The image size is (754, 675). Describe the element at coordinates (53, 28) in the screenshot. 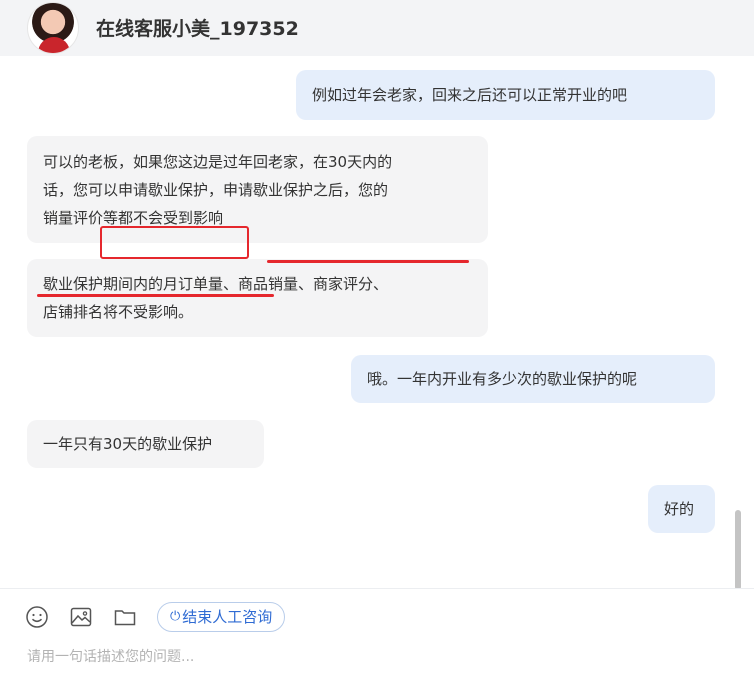

I see `agent-avatar` at that location.